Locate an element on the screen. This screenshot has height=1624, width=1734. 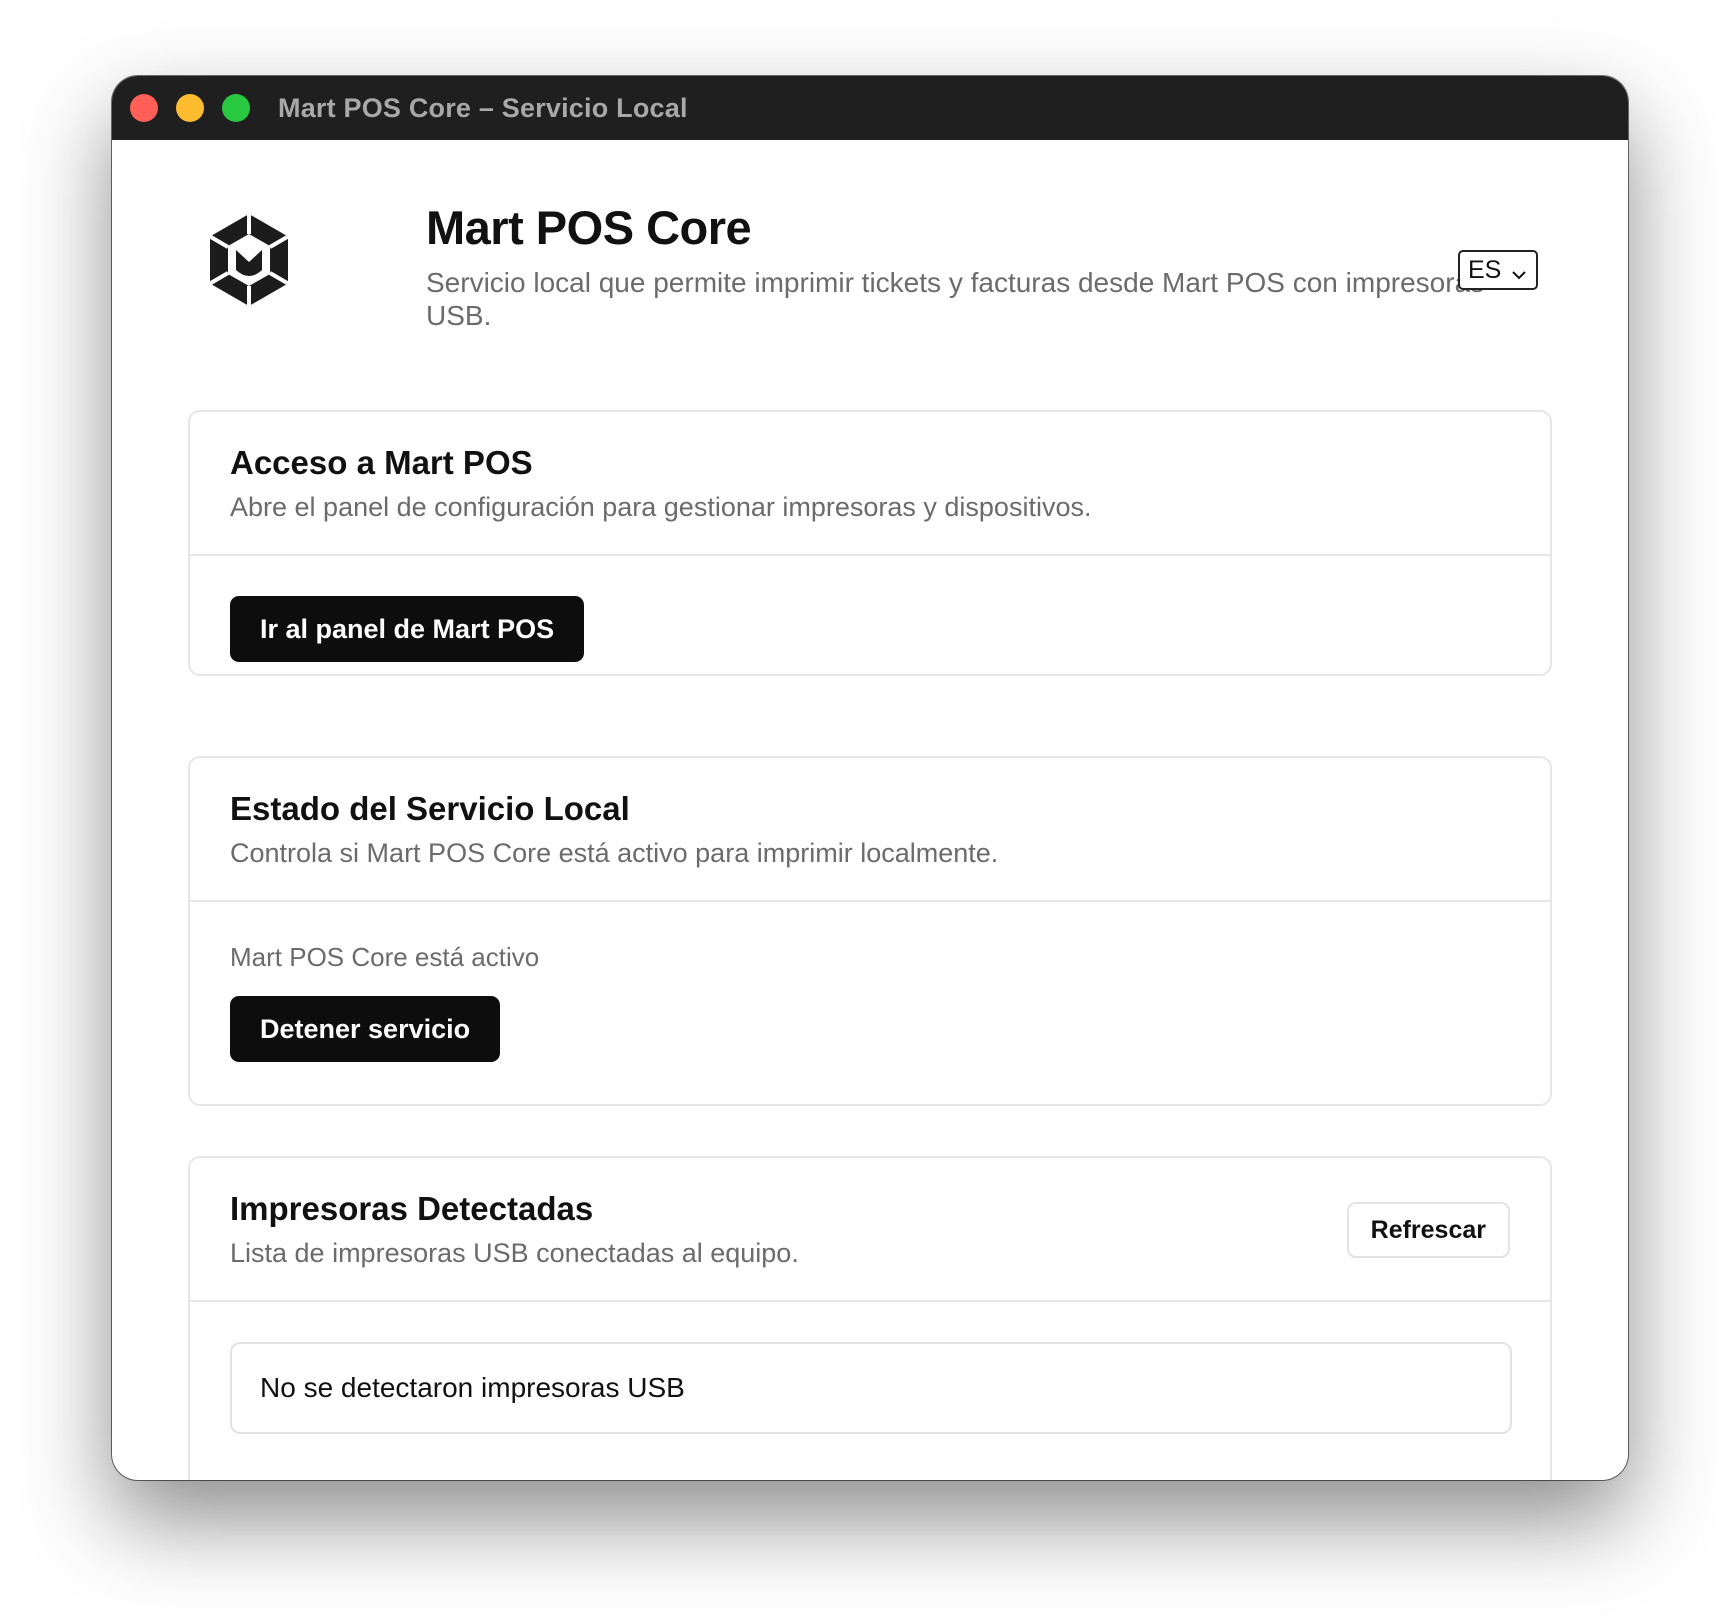
access-card-title: Acceso a Mart POS is located at coordinates (381, 462).